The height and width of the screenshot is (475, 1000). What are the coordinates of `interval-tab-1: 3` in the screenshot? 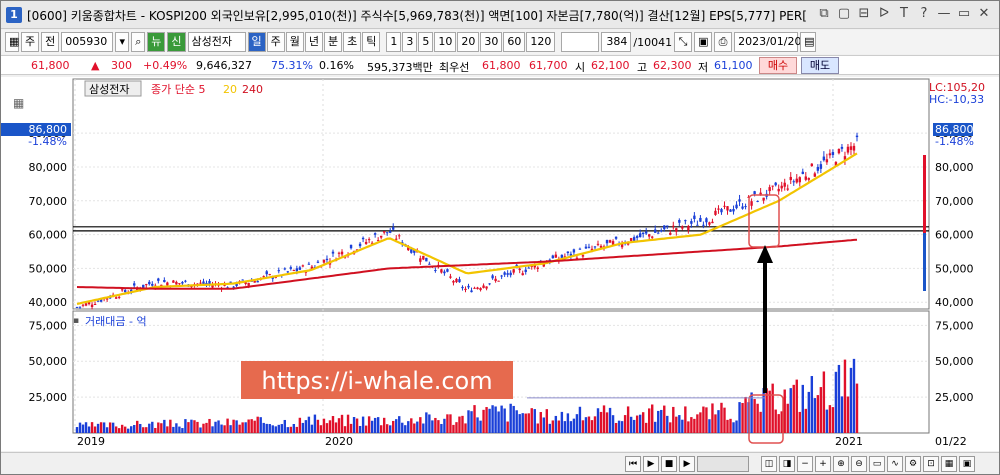 It's located at (410, 42).